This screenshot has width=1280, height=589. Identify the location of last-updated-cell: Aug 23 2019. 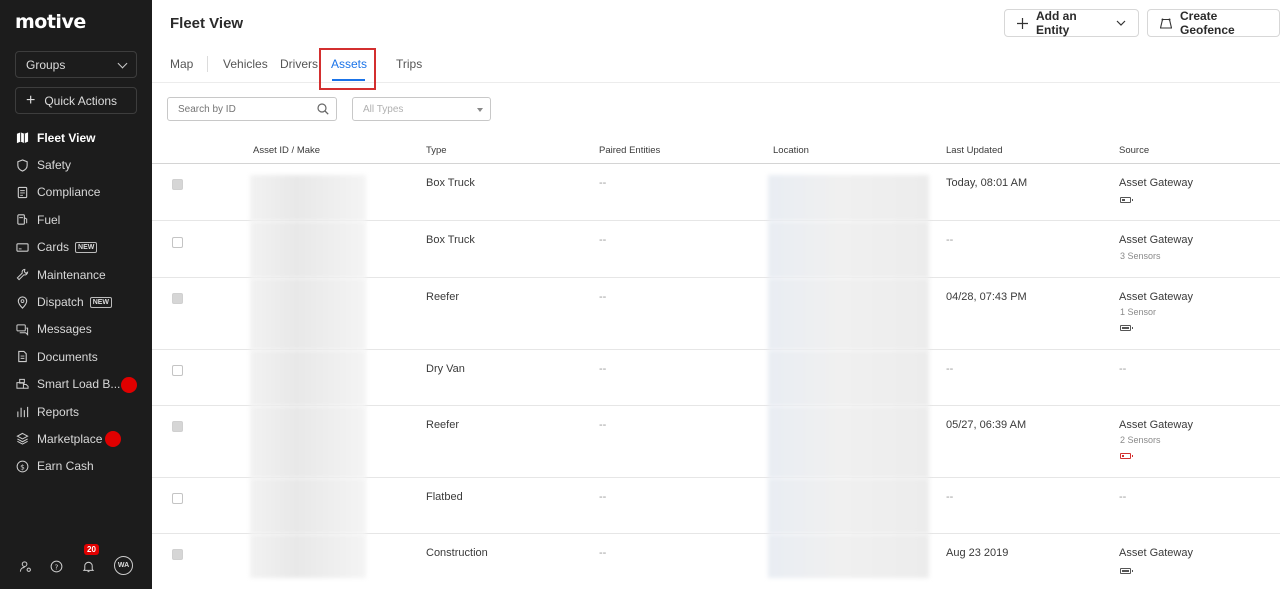
(977, 553).